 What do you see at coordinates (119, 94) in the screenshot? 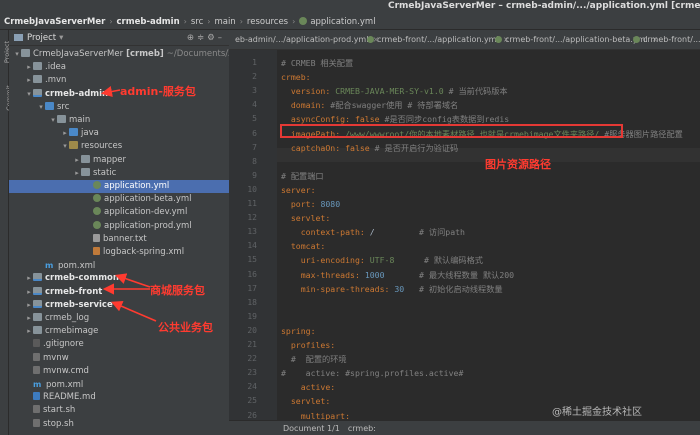
I see `tree-item: ▾ crmeb-admin` at bounding box center [119, 94].